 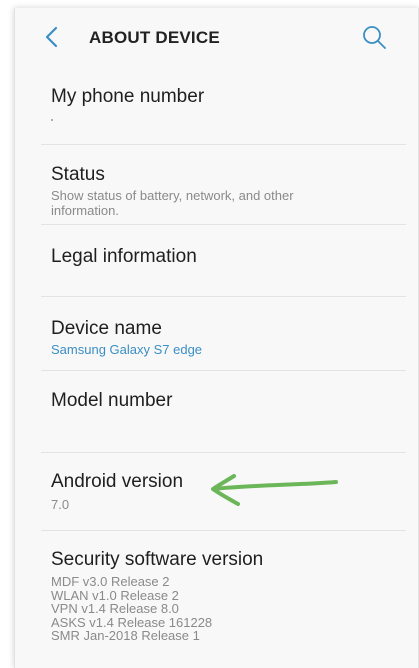 I want to click on item-title: Legal information, so click(x=124, y=256).